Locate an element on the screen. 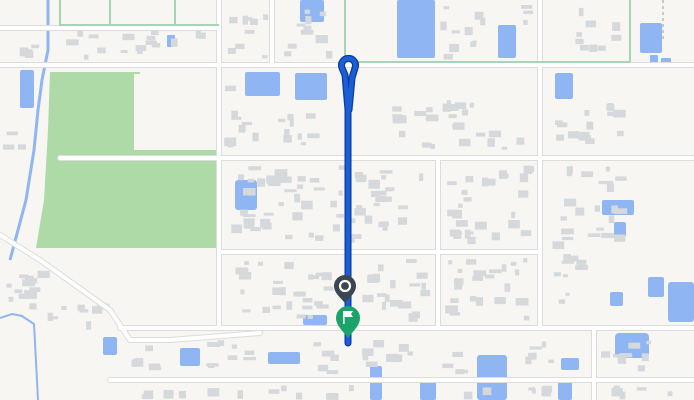 Image resolution: width=694 pixels, height=400 pixels. park-clearing is located at coordinates (175, 112).